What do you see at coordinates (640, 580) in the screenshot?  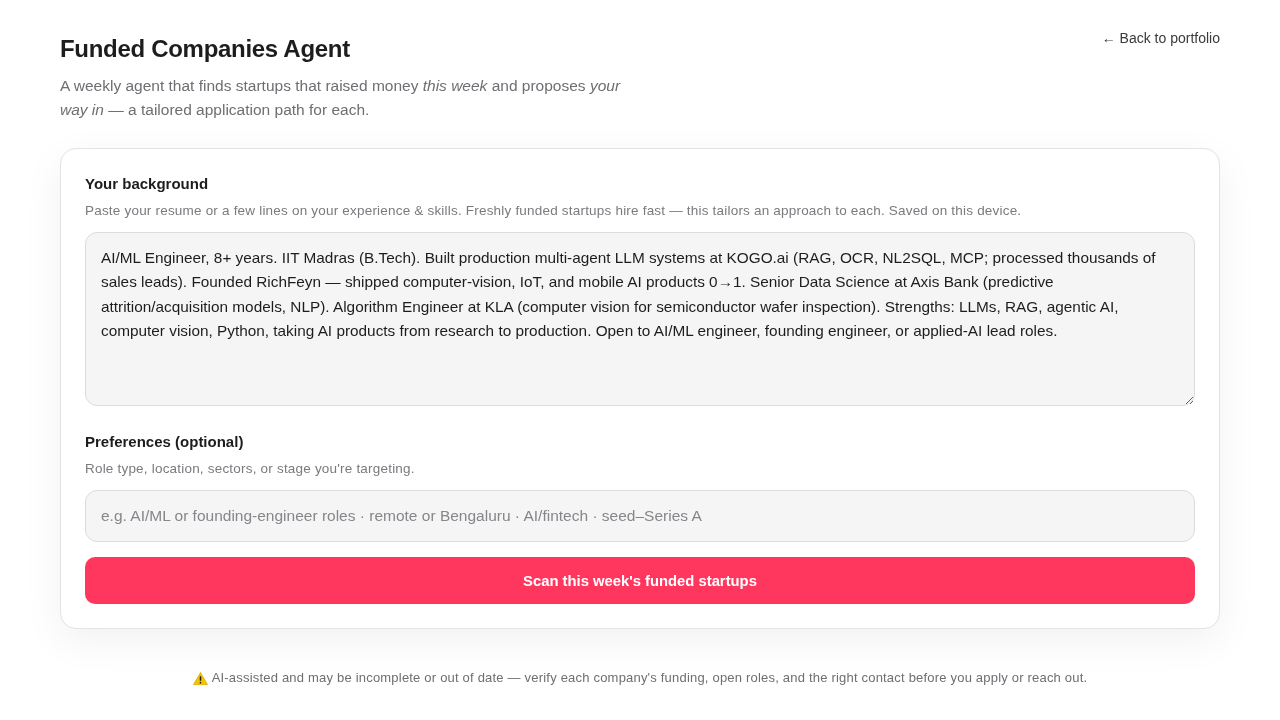 I see `scan-button: Scan this week's funded startups` at bounding box center [640, 580].